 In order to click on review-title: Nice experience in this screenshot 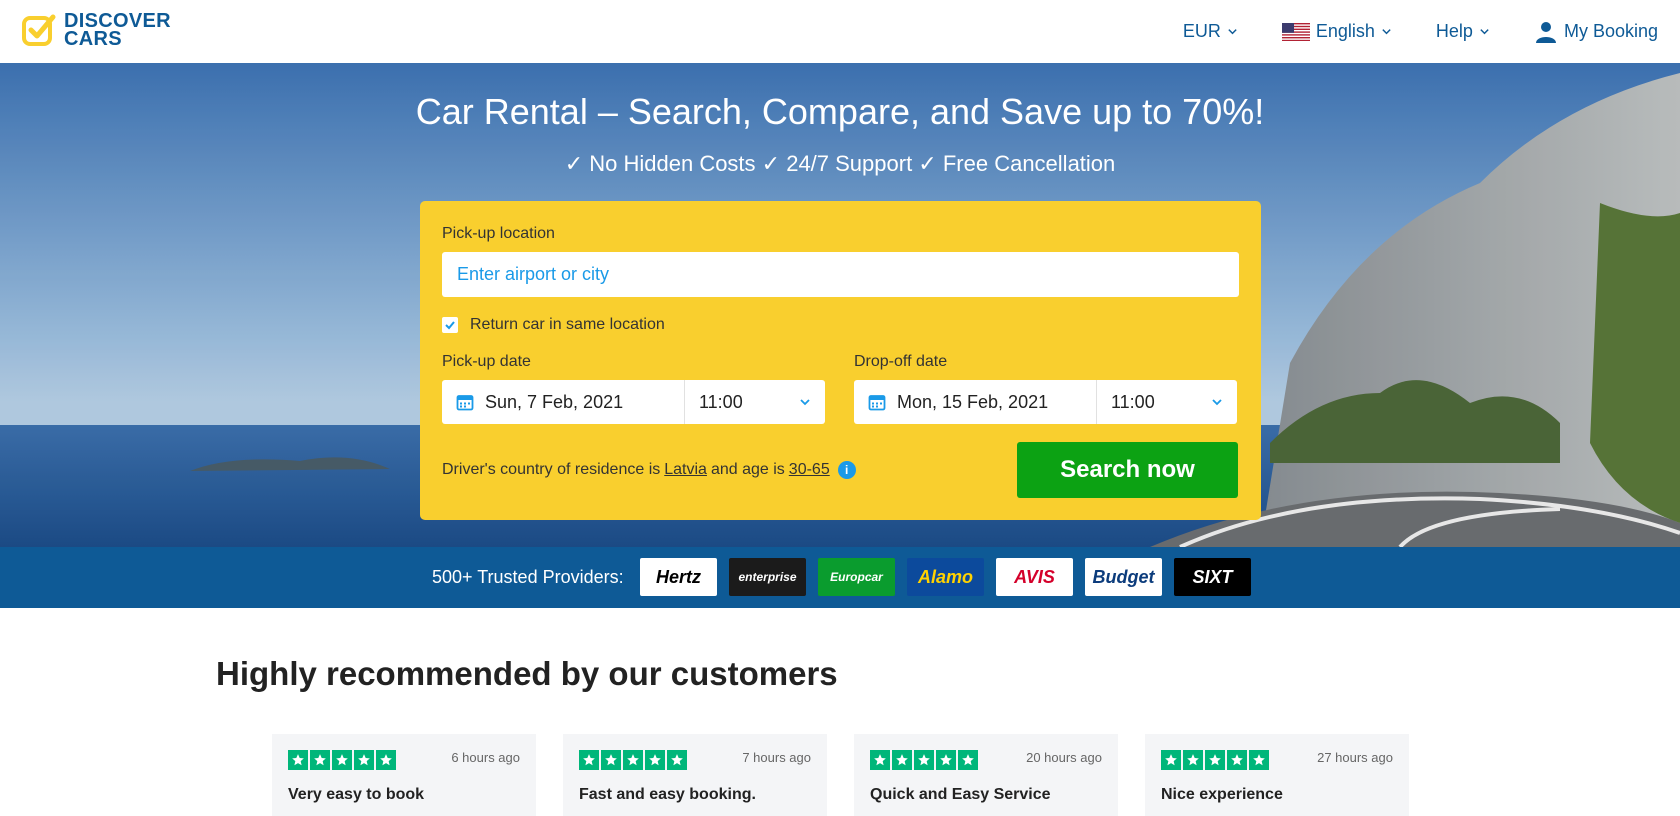, I will do `click(1222, 794)`.